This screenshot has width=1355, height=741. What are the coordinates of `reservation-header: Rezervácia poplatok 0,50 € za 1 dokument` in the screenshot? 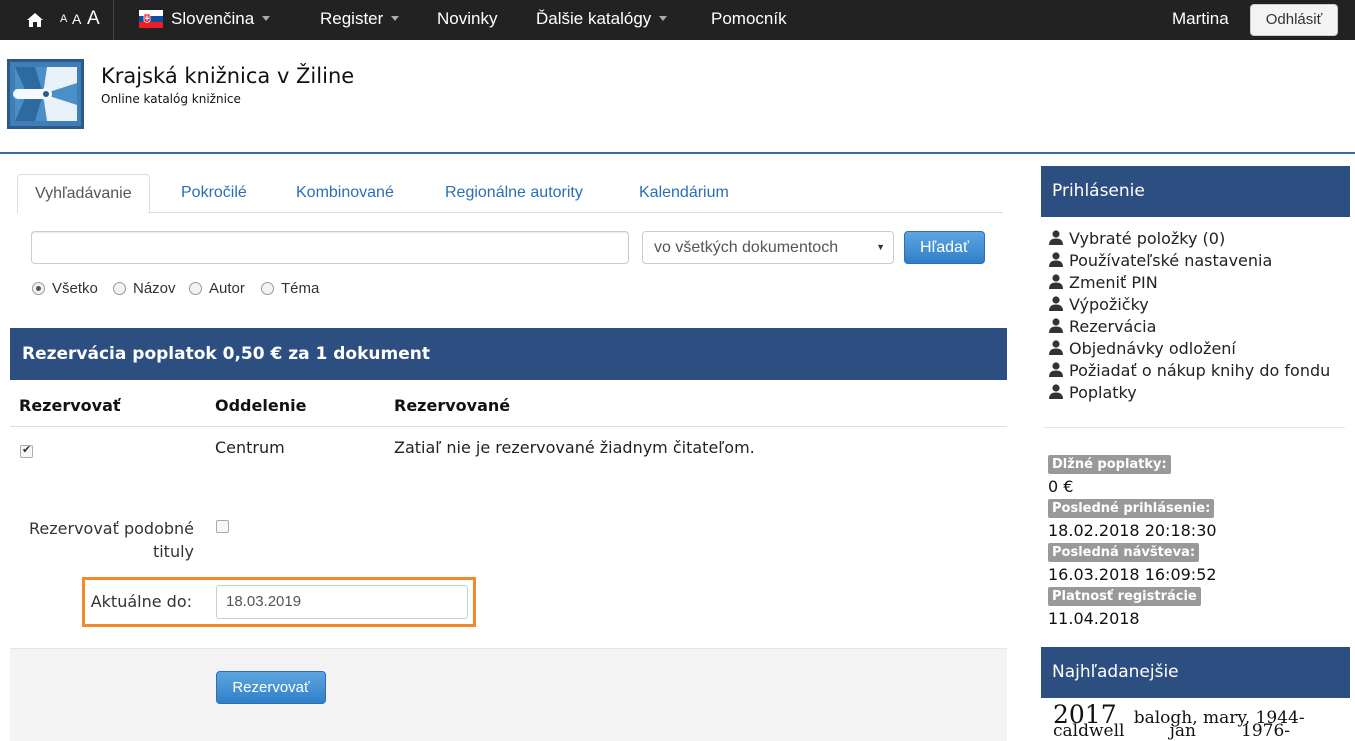 It's located at (508, 354).